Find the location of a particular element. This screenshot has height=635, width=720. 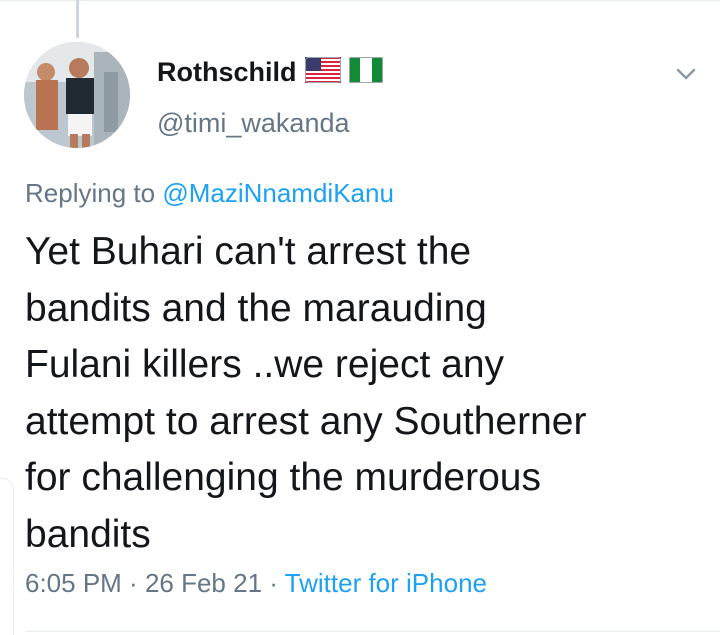

user-name-row: Rothschild is located at coordinates (270, 72).